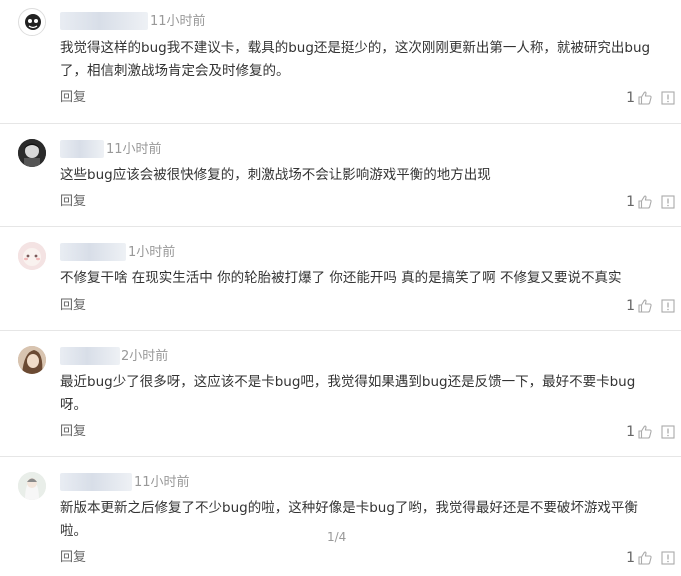  Describe the element at coordinates (73, 531) in the screenshot. I see `comment-line: 啦。` at that location.